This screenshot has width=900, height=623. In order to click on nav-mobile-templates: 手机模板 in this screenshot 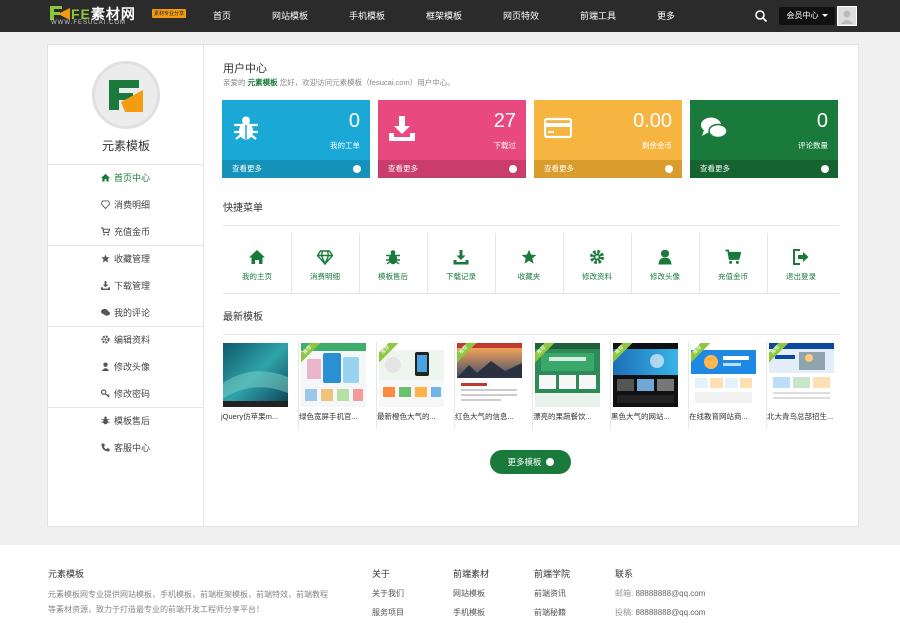, I will do `click(367, 16)`.